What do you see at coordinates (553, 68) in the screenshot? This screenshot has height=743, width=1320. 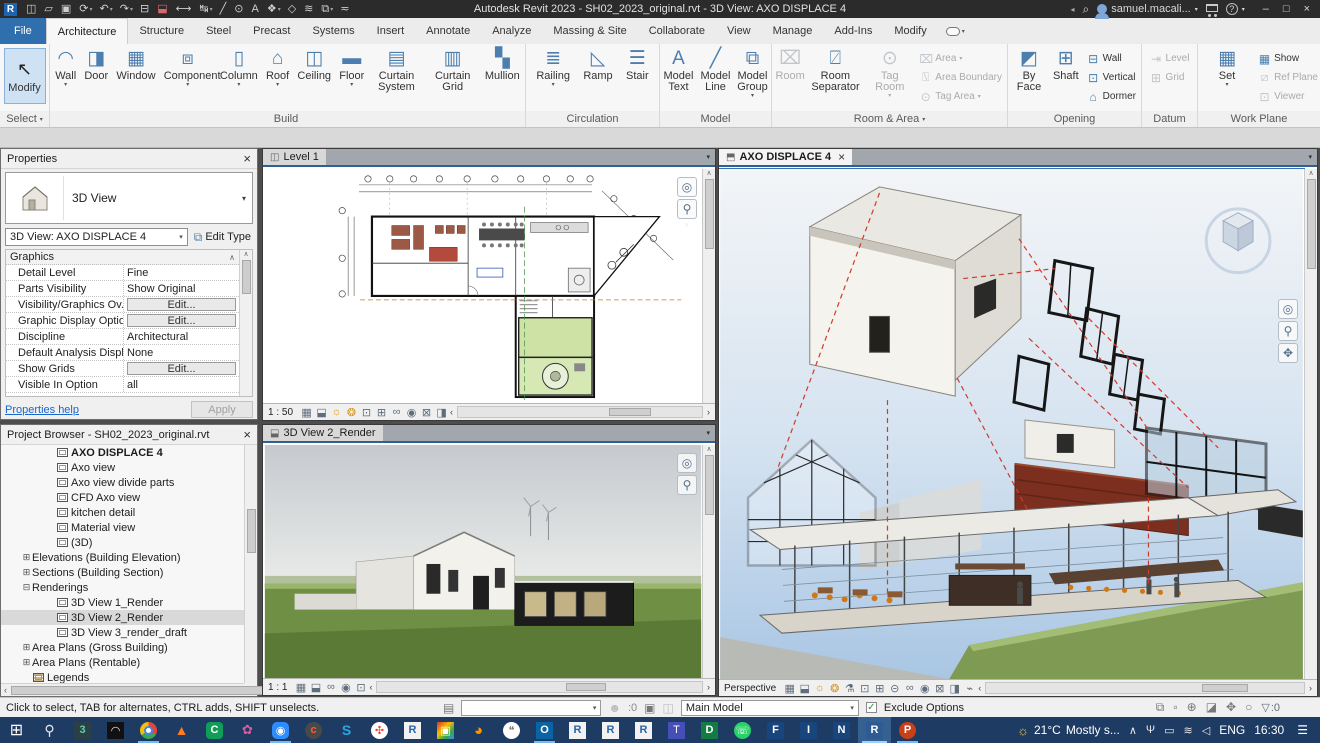 I see `ribbon-button: ≣ Railing ▾` at bounding box center [553, 68].